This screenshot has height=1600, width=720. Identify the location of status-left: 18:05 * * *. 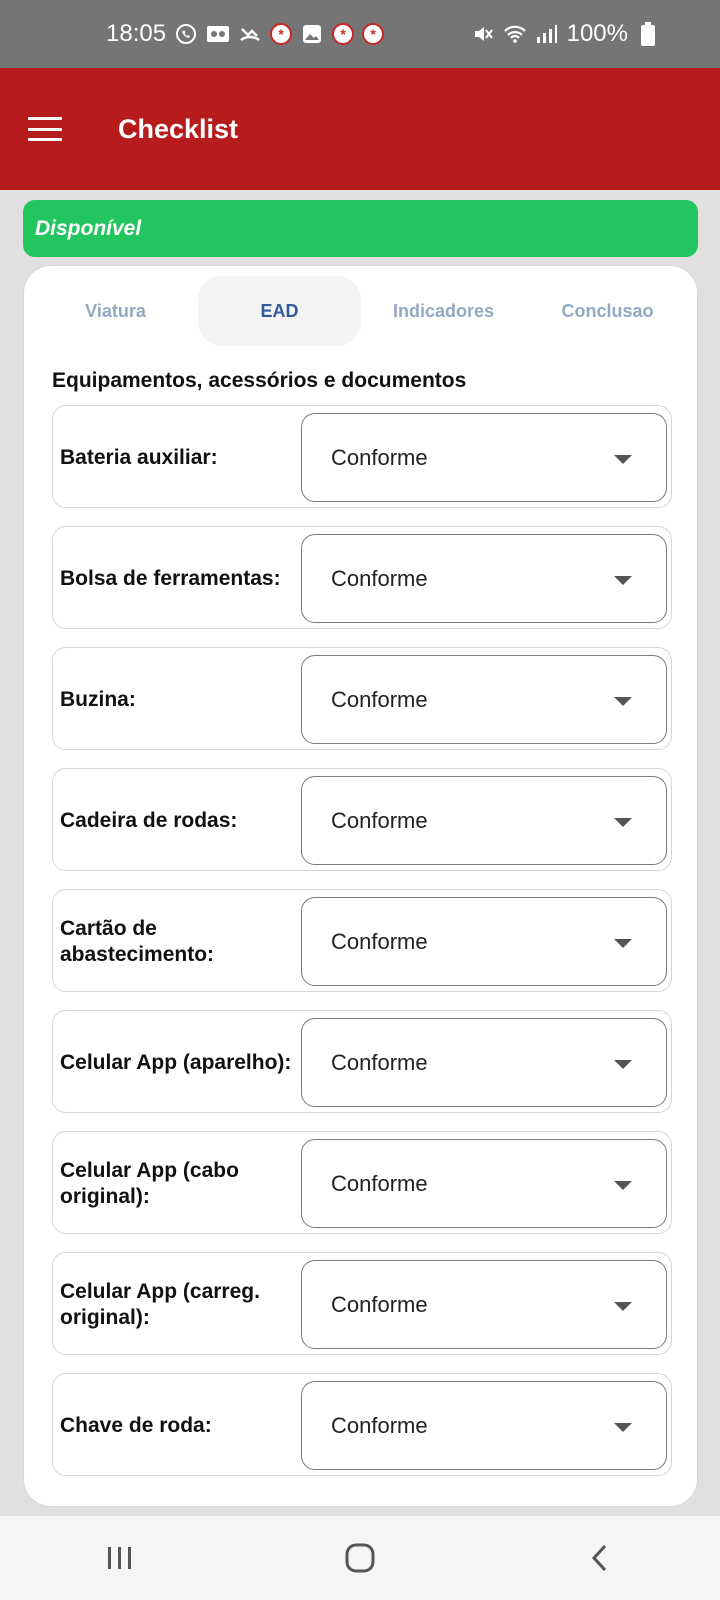
(245, 34).